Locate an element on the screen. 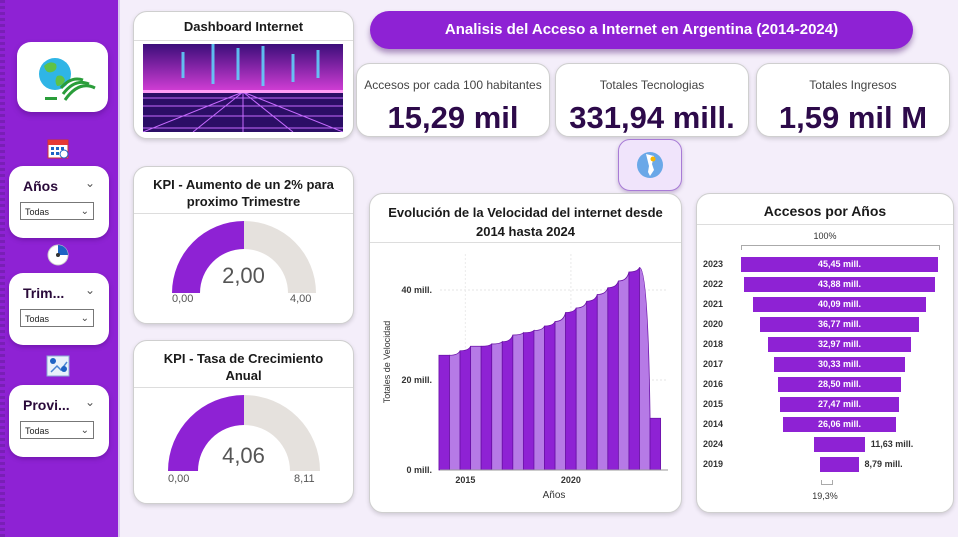  funnel-bar is located at coordinates (839, 444).